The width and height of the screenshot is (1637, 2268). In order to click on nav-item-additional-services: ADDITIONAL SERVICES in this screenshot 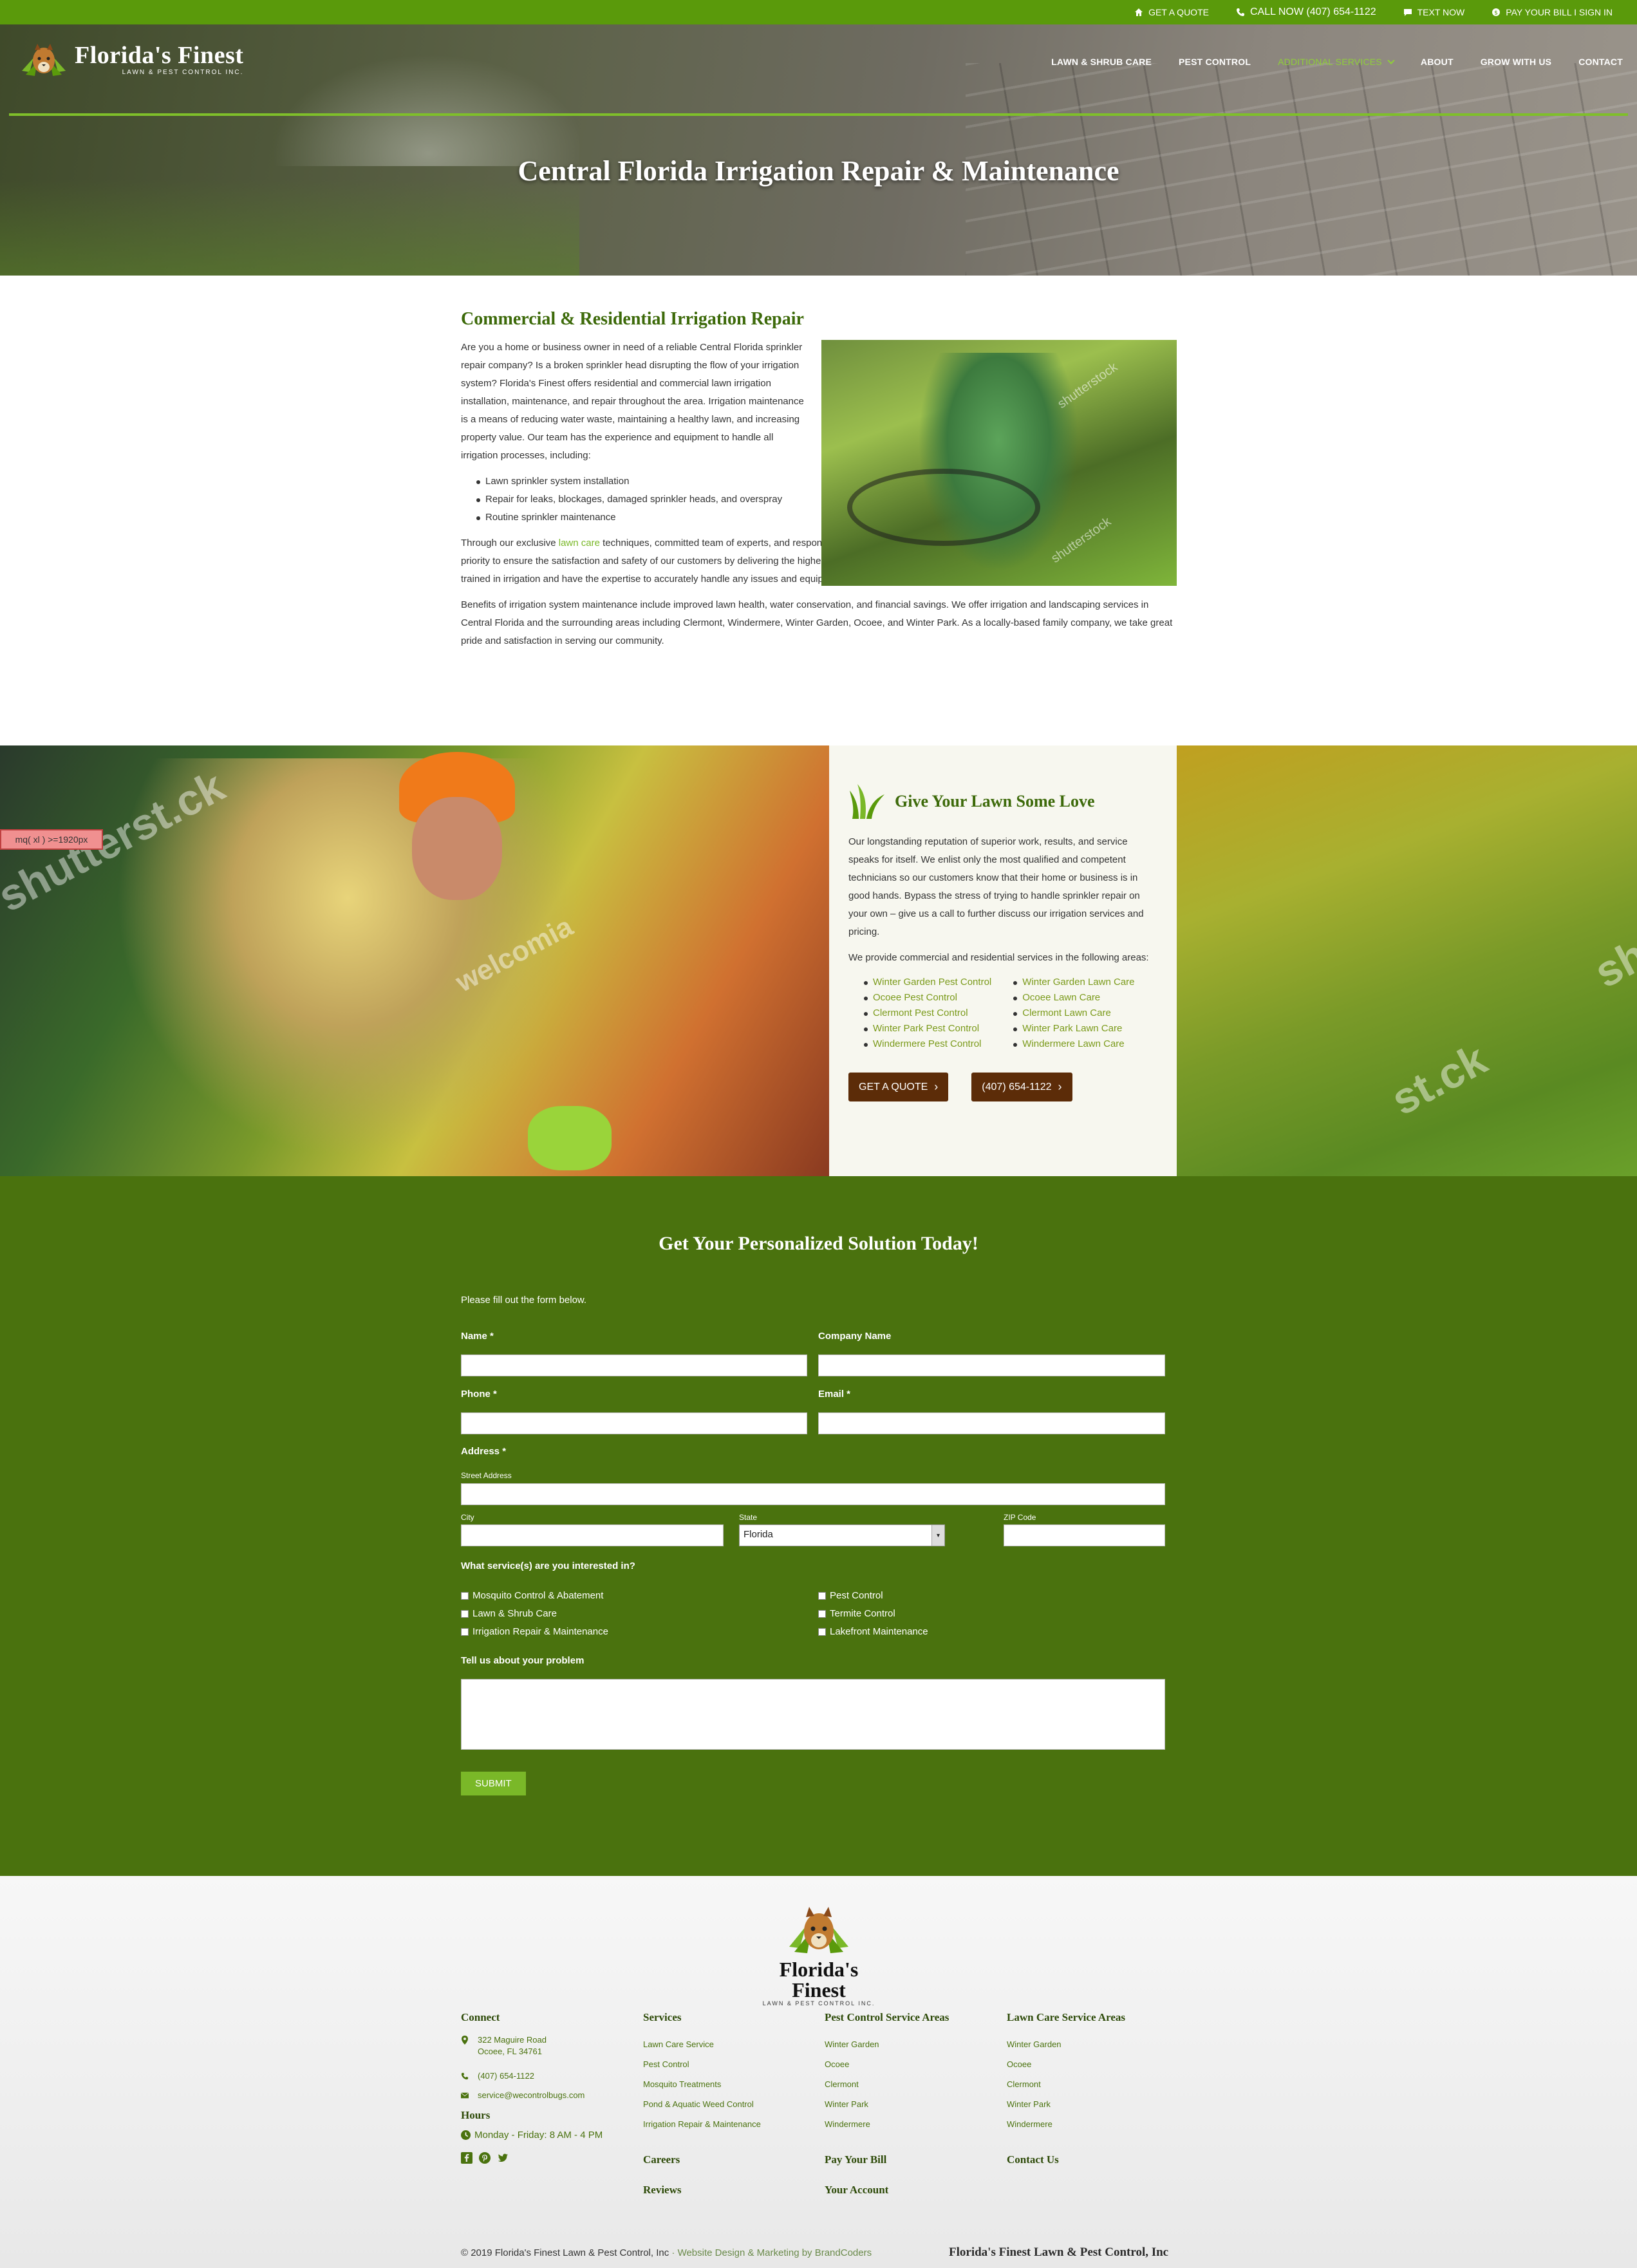, I will do `click(1336, 62)`.